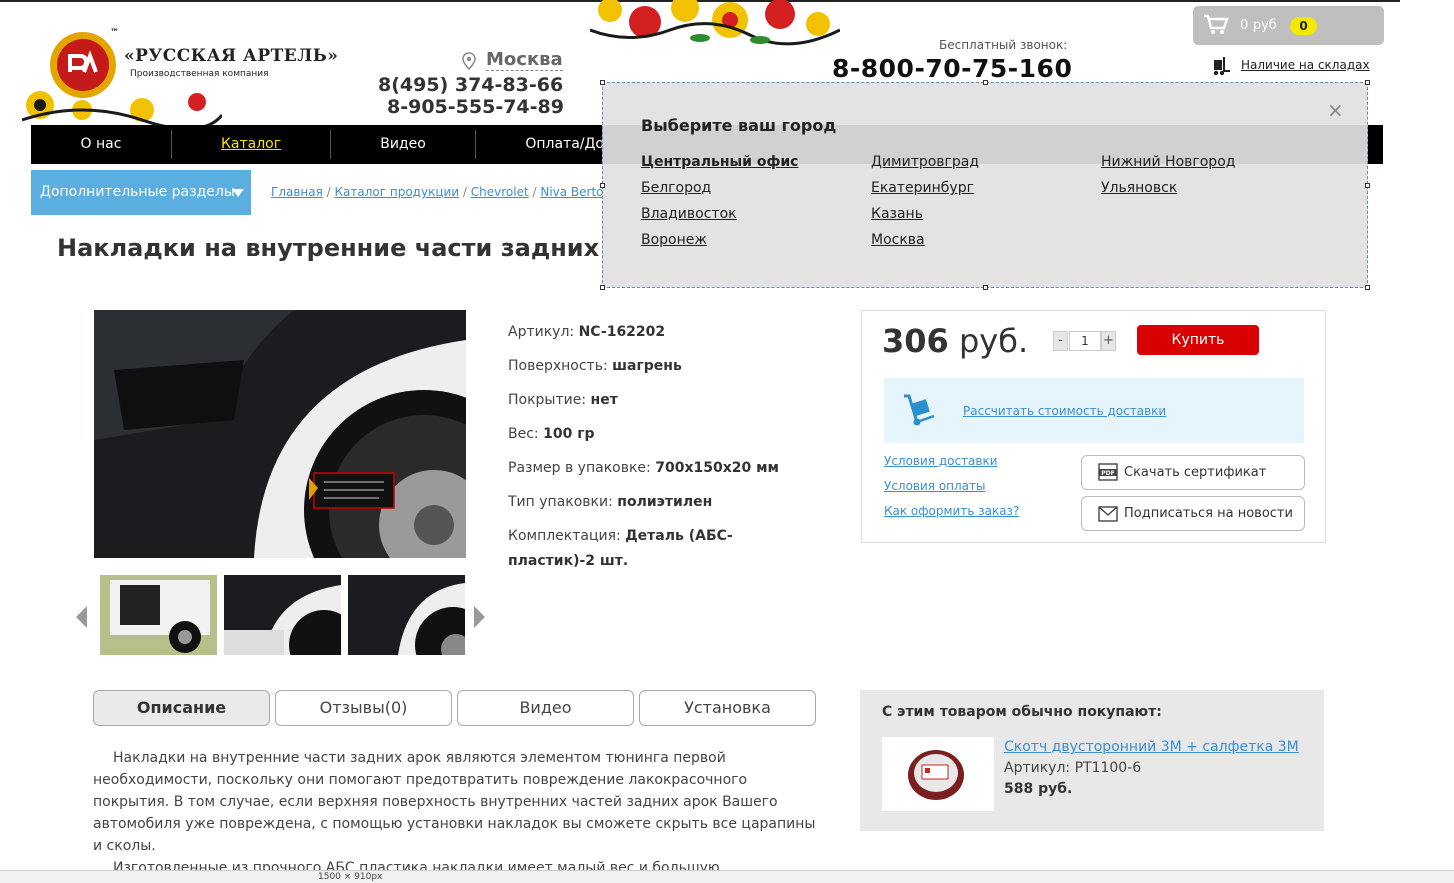 The height and width of the screenshot is (883, 1454). Describe the element at coordinates (363, 708) in the screenshot. I see `tab-reviews: Отзывы(0)` at that location.